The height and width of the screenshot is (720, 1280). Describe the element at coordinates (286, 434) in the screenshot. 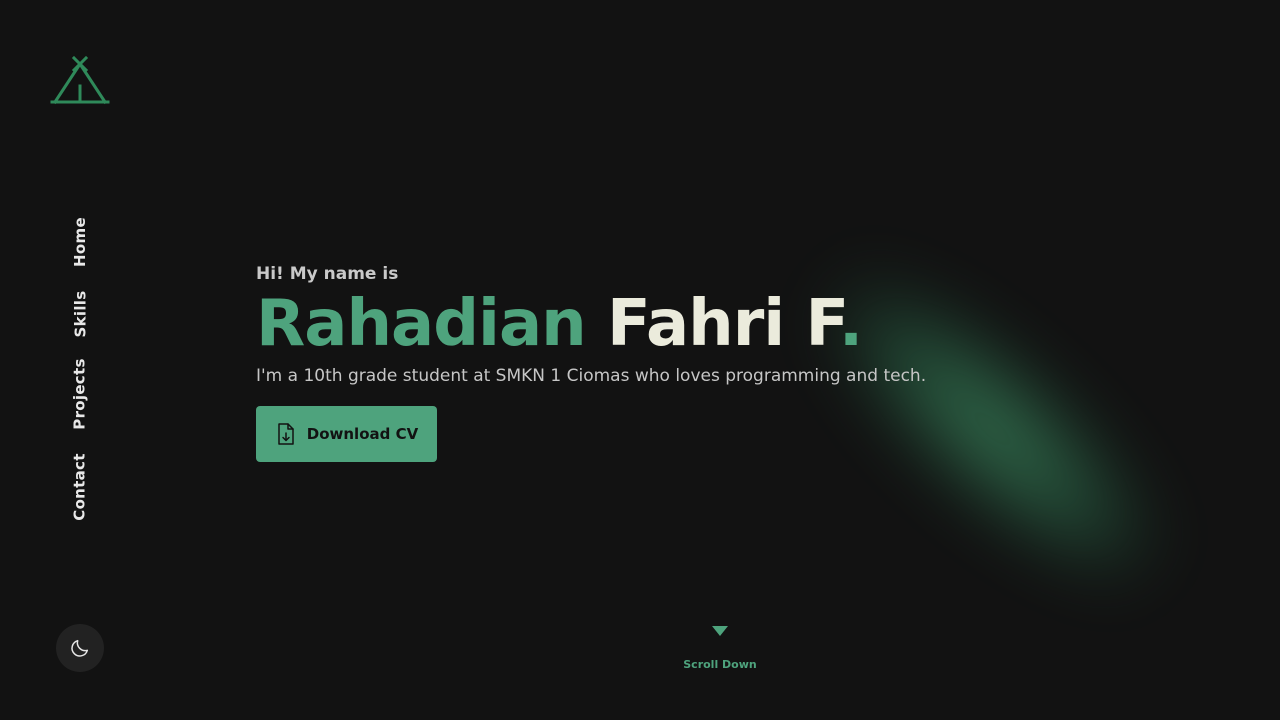

I see `file-download-icon` at that location.